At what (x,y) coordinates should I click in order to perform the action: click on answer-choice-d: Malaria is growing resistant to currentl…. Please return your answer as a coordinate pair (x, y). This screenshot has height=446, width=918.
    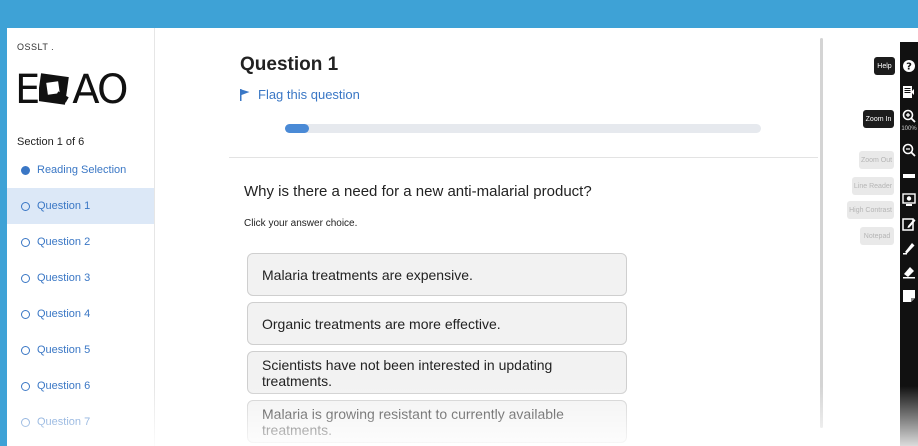
    Looking at the image, I should click on (437, 421).